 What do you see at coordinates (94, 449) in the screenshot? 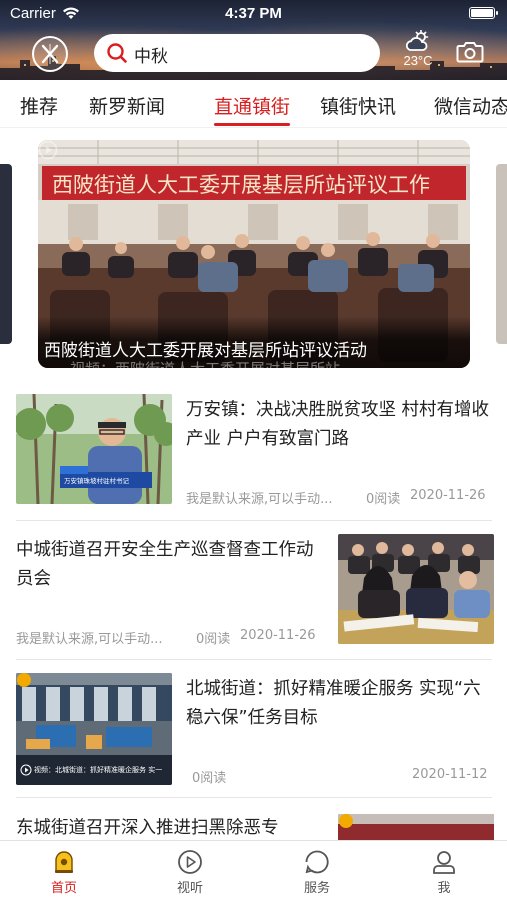
I see `news-thumbnail: 万安镇珠坡村驻村书记` at bounding box center [94, 449].